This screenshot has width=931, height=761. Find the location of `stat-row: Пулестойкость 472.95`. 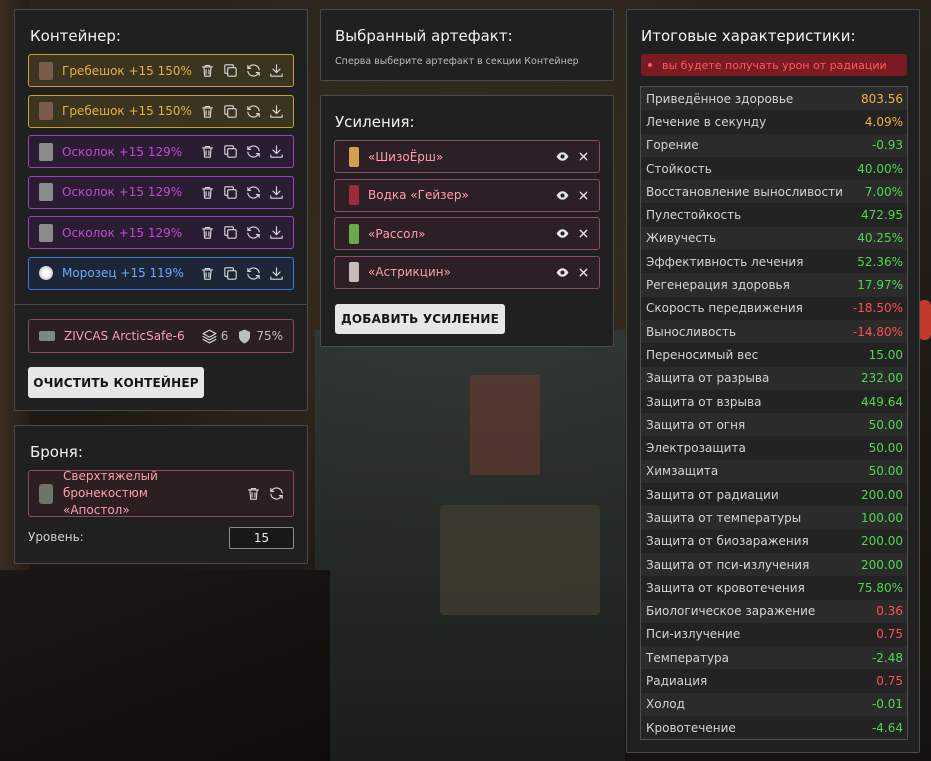

stat-row: Пулестойкость 472.95 is located at coordinates (774, 215).